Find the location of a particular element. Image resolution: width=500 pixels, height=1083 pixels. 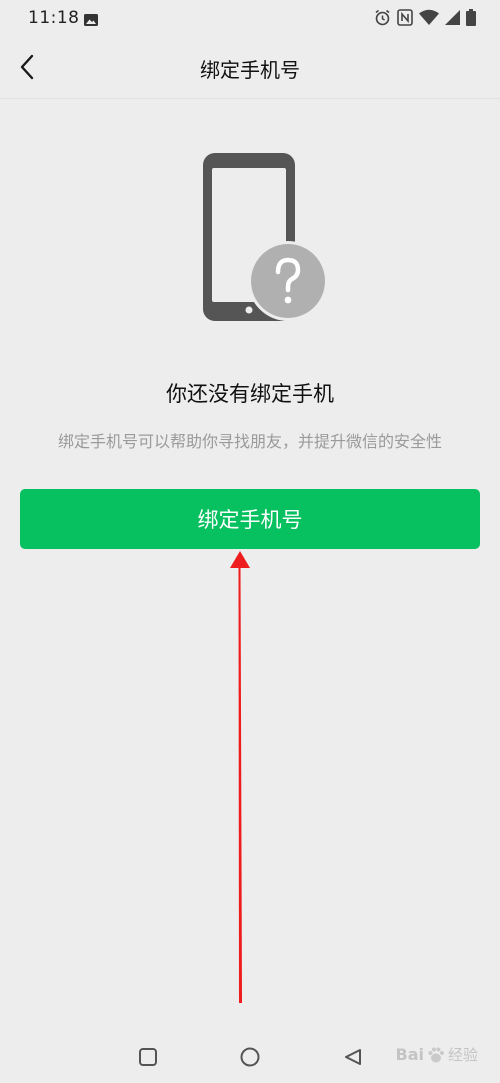

watermark-brand: Bai is located at coordinates (409, 1054).